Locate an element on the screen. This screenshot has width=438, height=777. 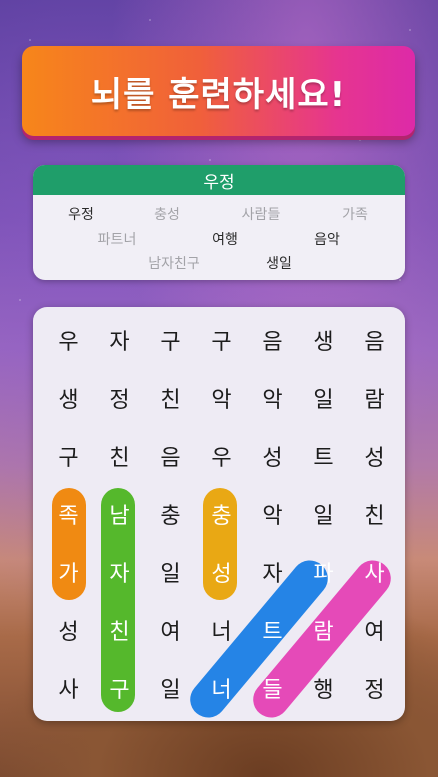
word-item: 파트너 is located at coordinates (117, 240).